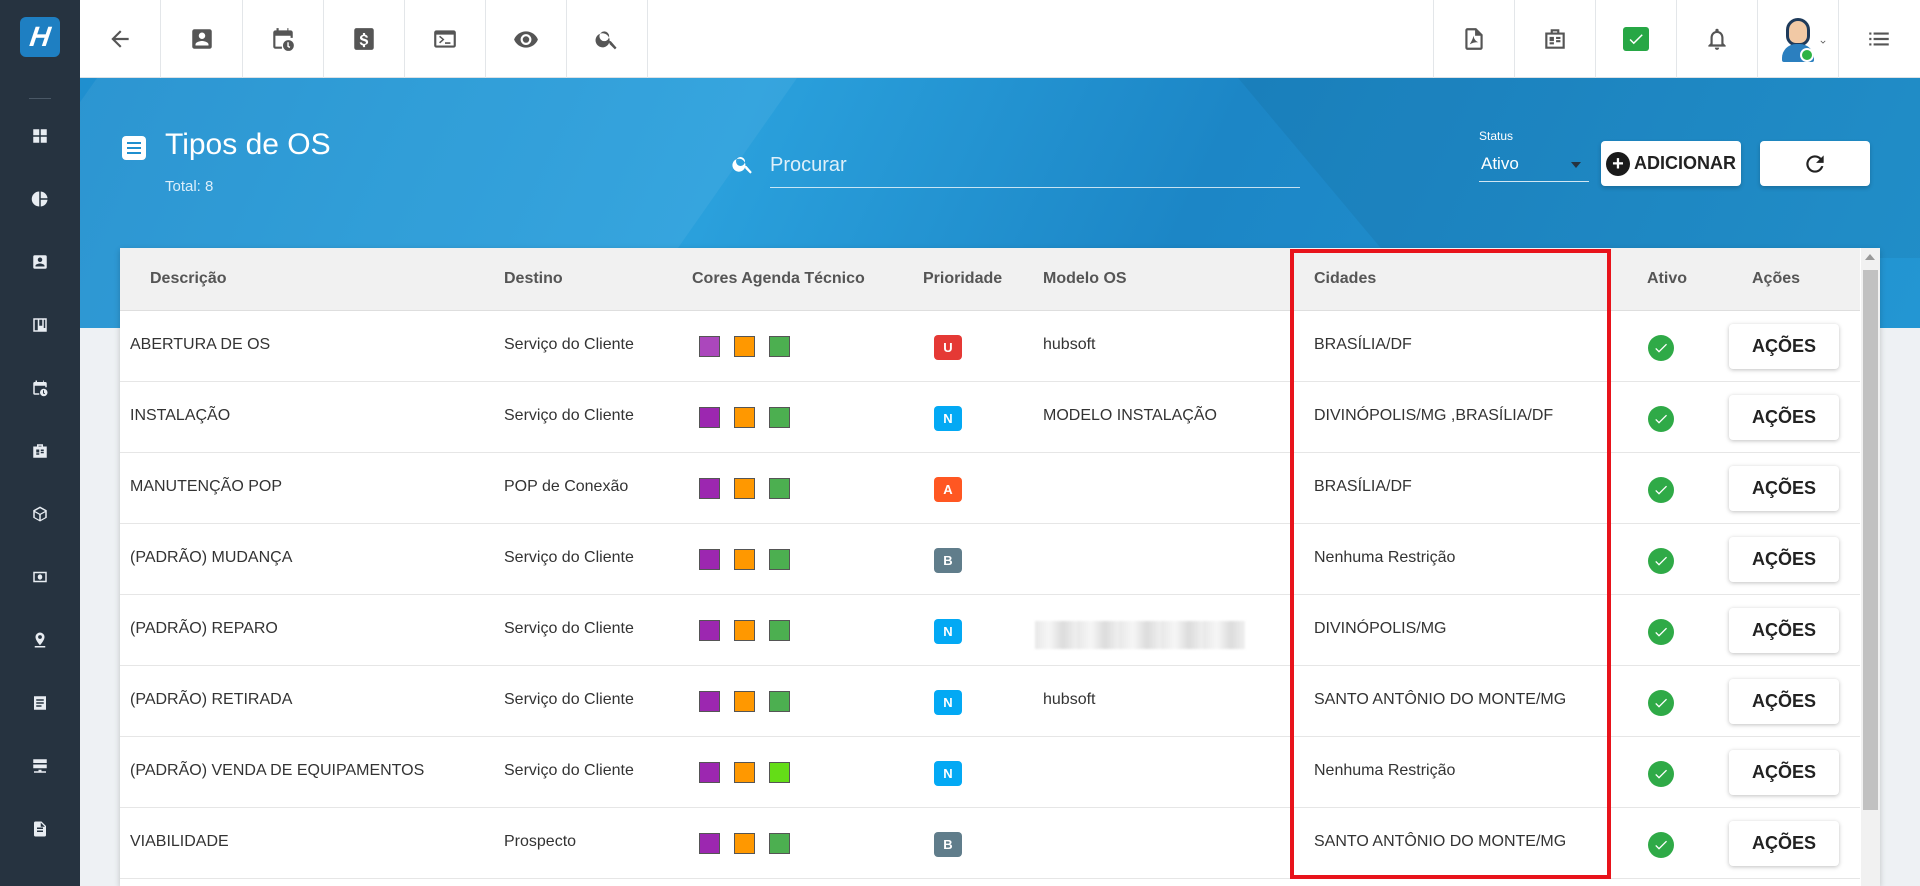 The height and width of the screenshot is (886, 1920). What do you see at coordinates (364, 39) in the screenshot?
I see `finance-button` at bounding box center [364, 39].